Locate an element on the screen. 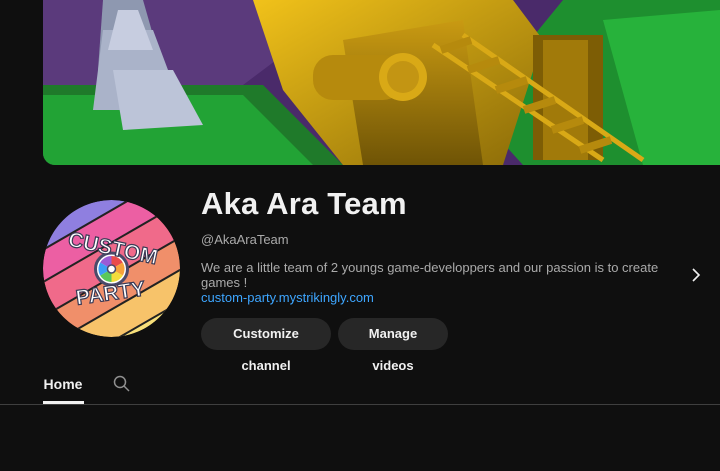  channel-link: custom-party.mystrikingly.com is located at coordinates (287, 297).